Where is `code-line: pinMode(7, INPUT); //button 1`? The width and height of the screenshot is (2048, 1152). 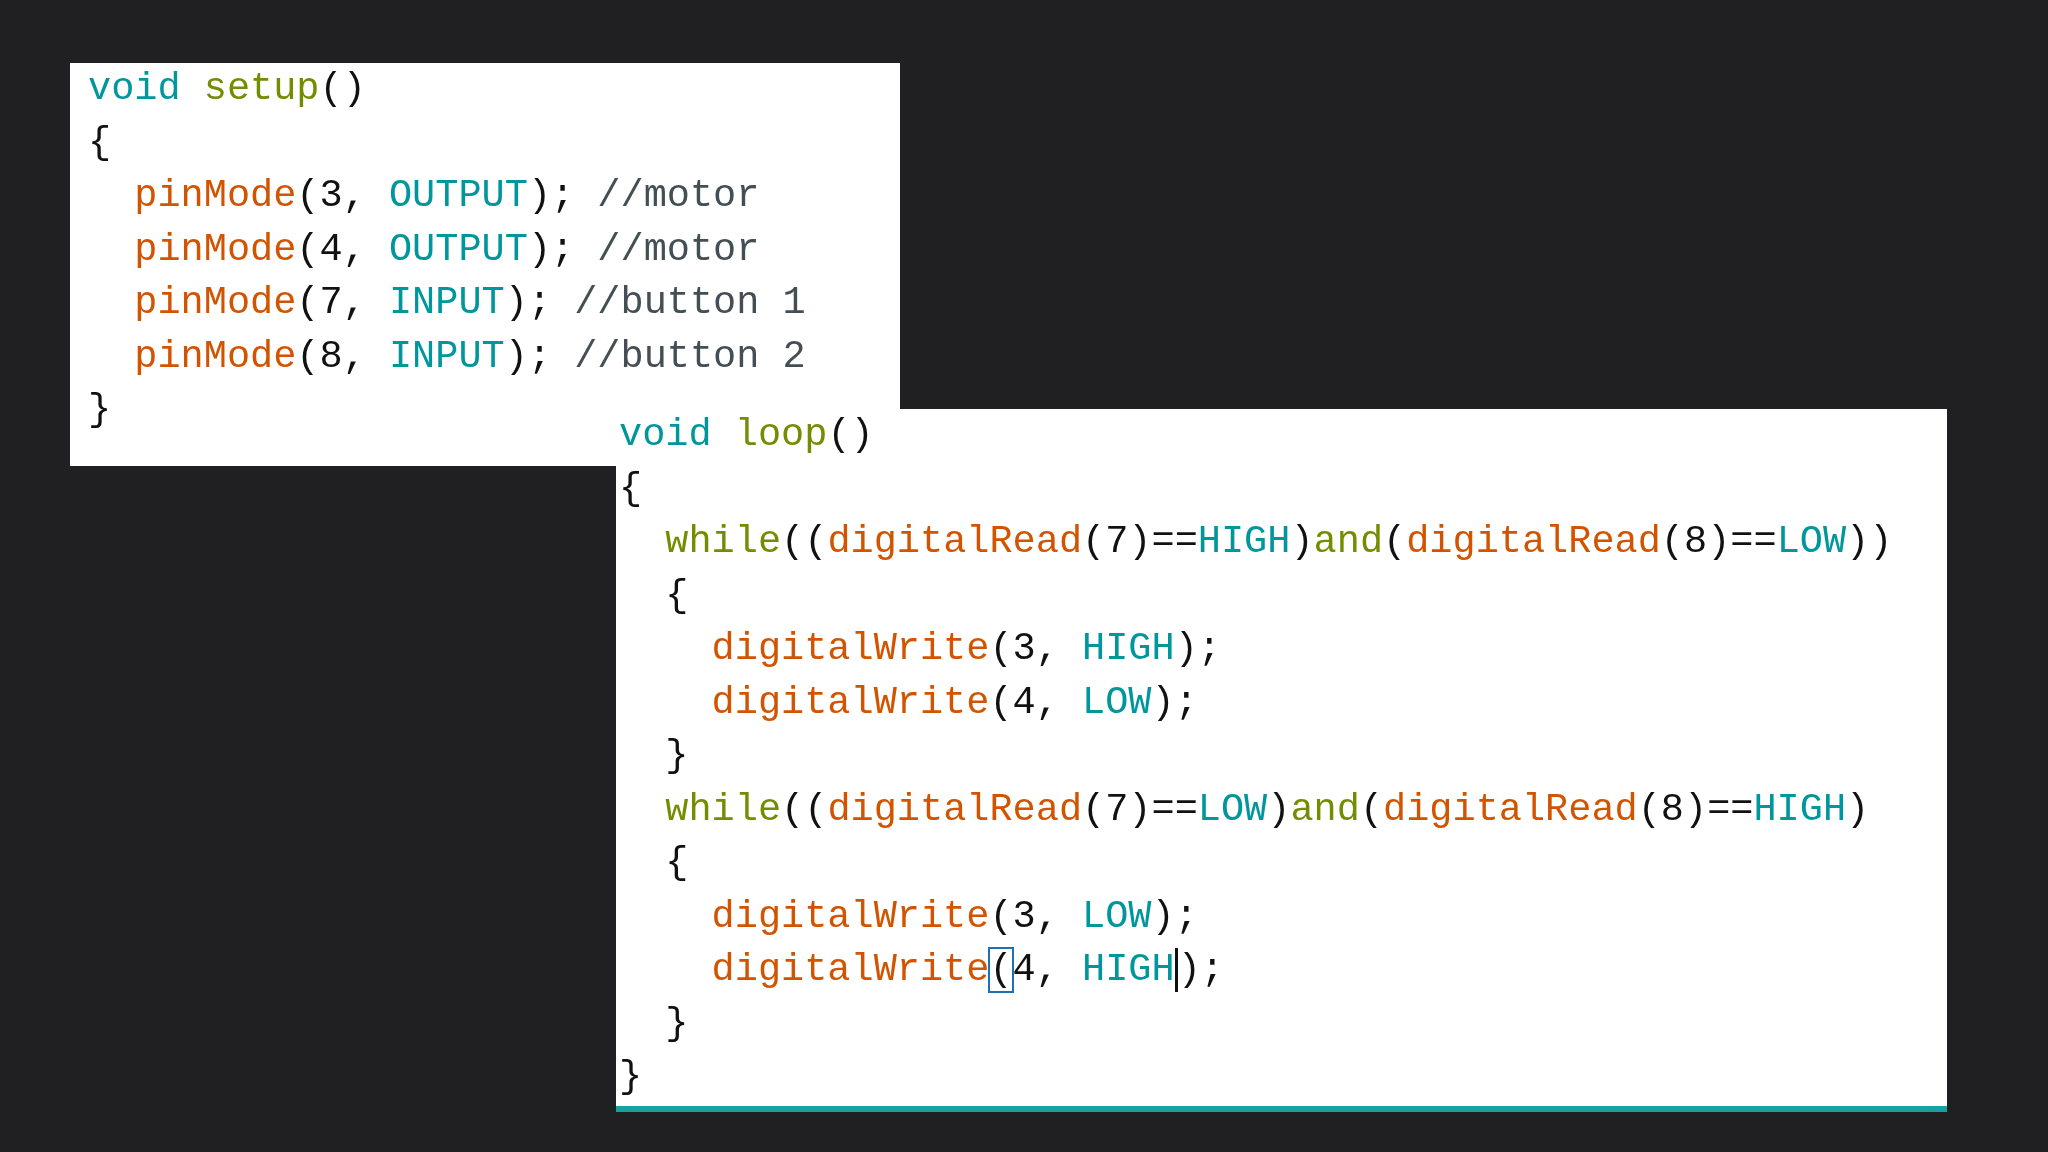 code-line: pinMode(7, INPUT); //button 1 is located at coordinates (469, 303).